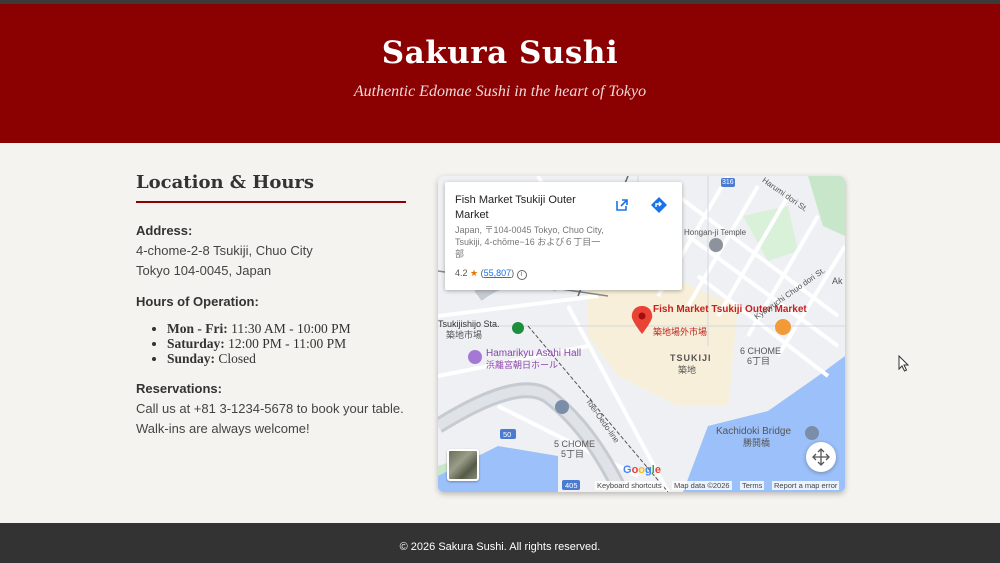  Describe the element at coordinates (223, 428) in the screenshot. I see `reservations-line-2: Walk-ins are always welcome!` at that location.